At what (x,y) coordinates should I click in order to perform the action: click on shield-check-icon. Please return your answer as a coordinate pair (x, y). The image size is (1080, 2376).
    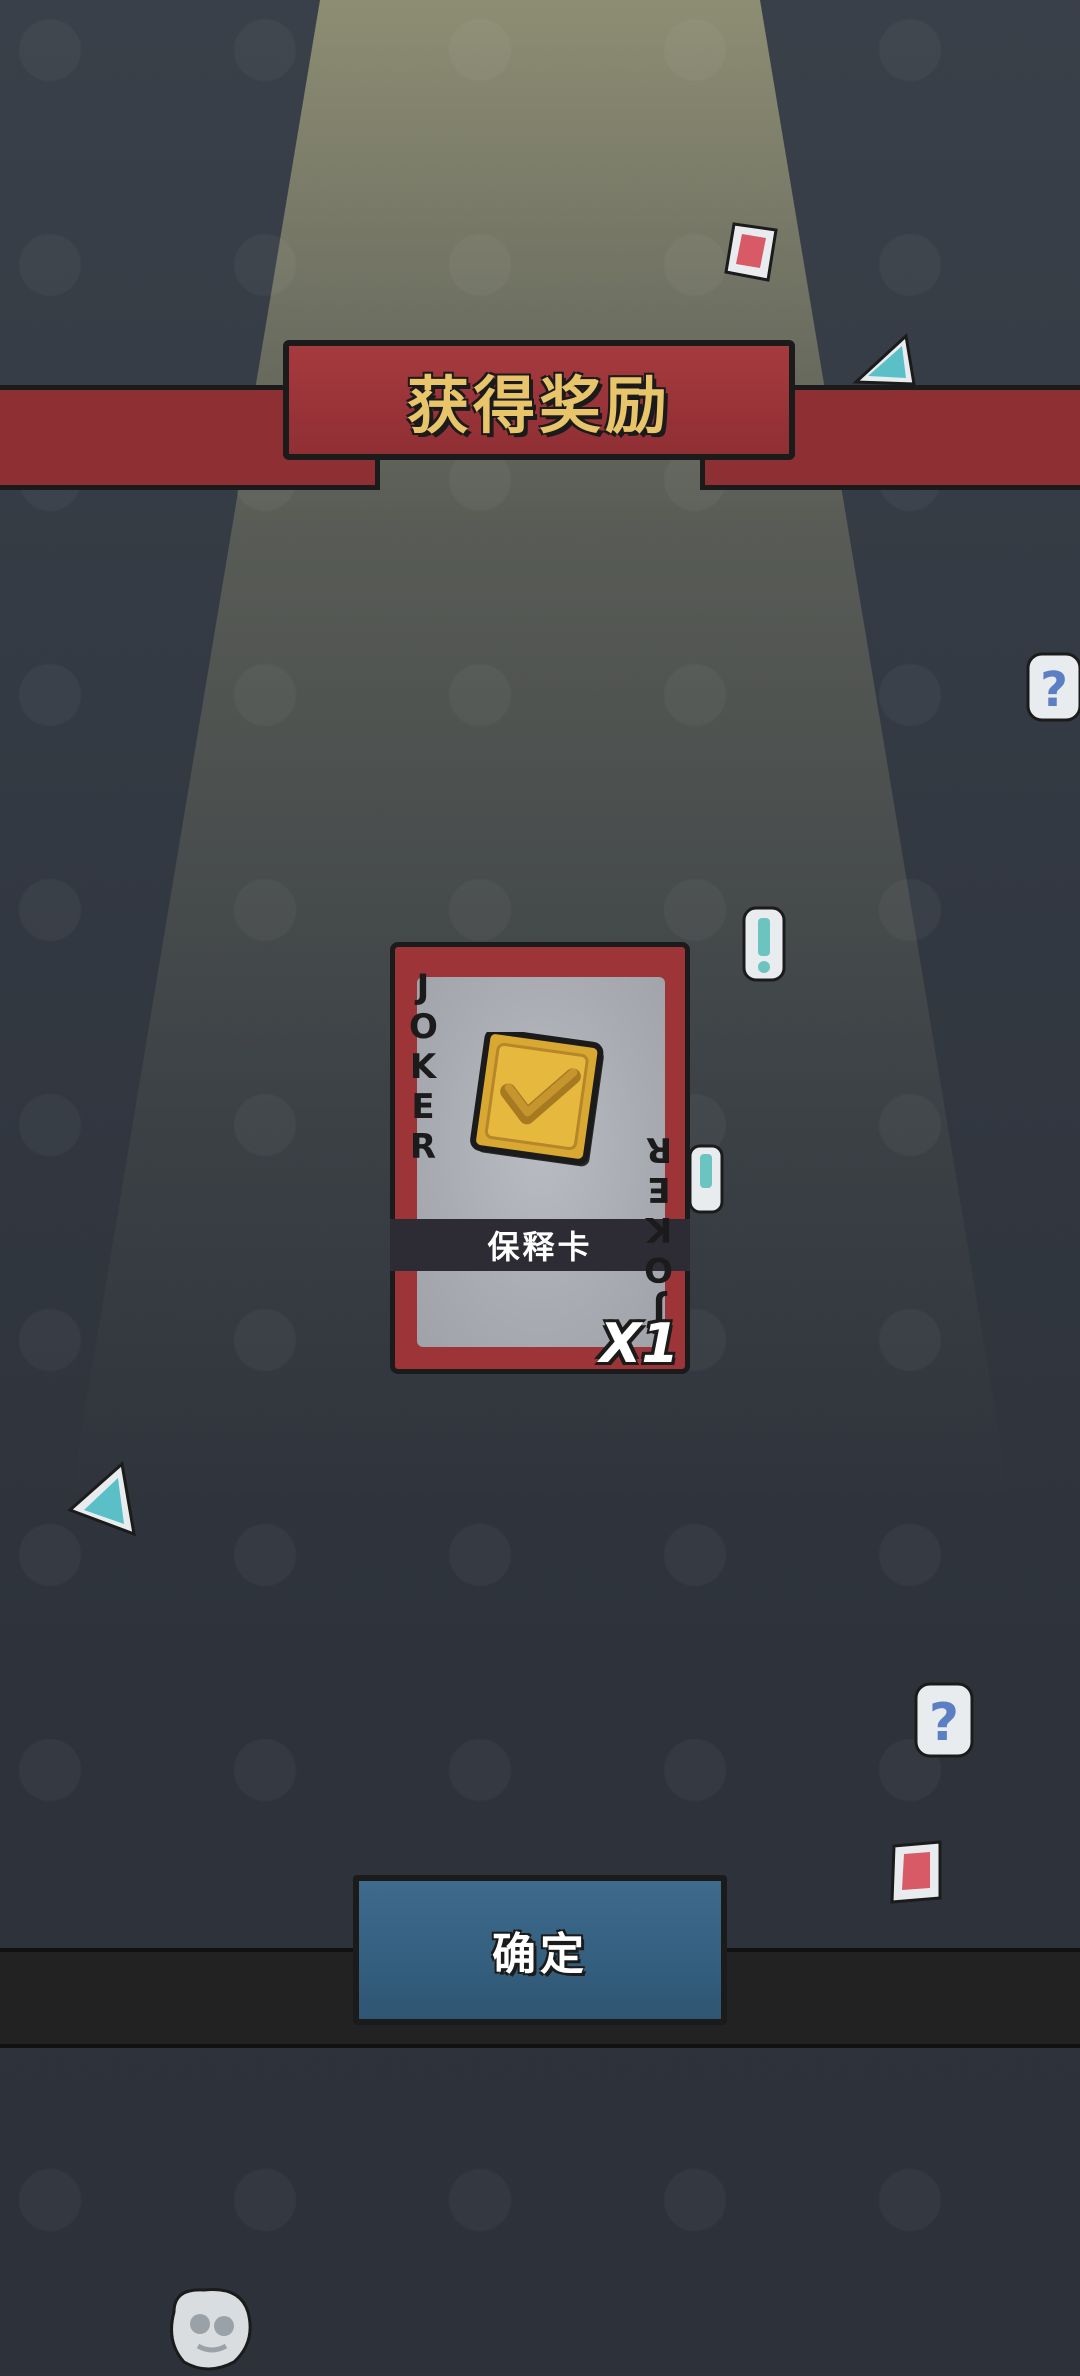
    Looking at the image, I should click on (537, 1099).